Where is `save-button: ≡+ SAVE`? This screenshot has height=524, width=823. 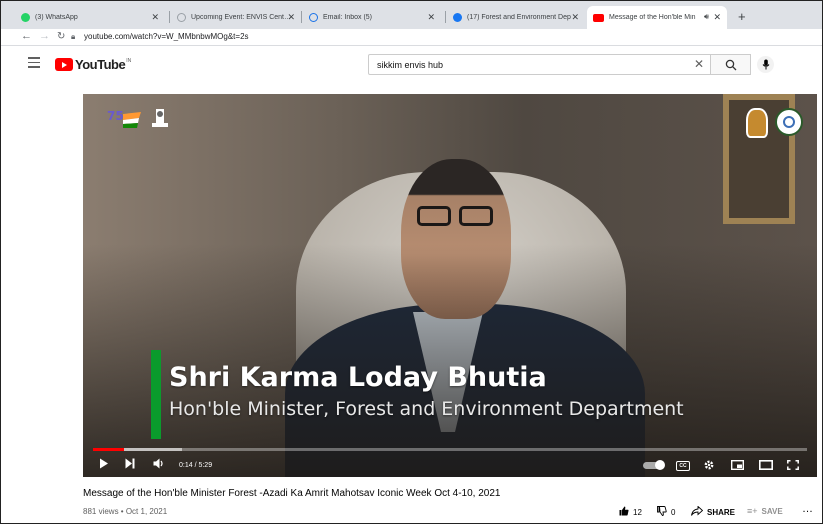
save-button: ≡+ SAVE is located at coordinates (765, 511).